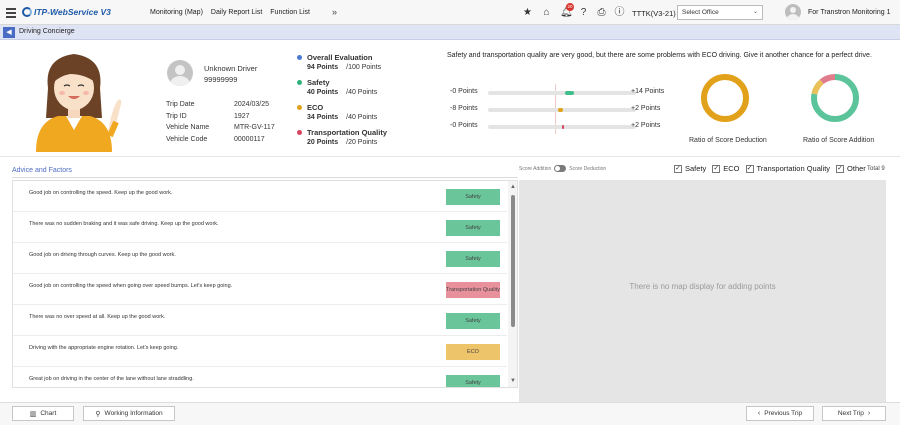  I want to click on score-max: /40 Points, so click(362, 92).